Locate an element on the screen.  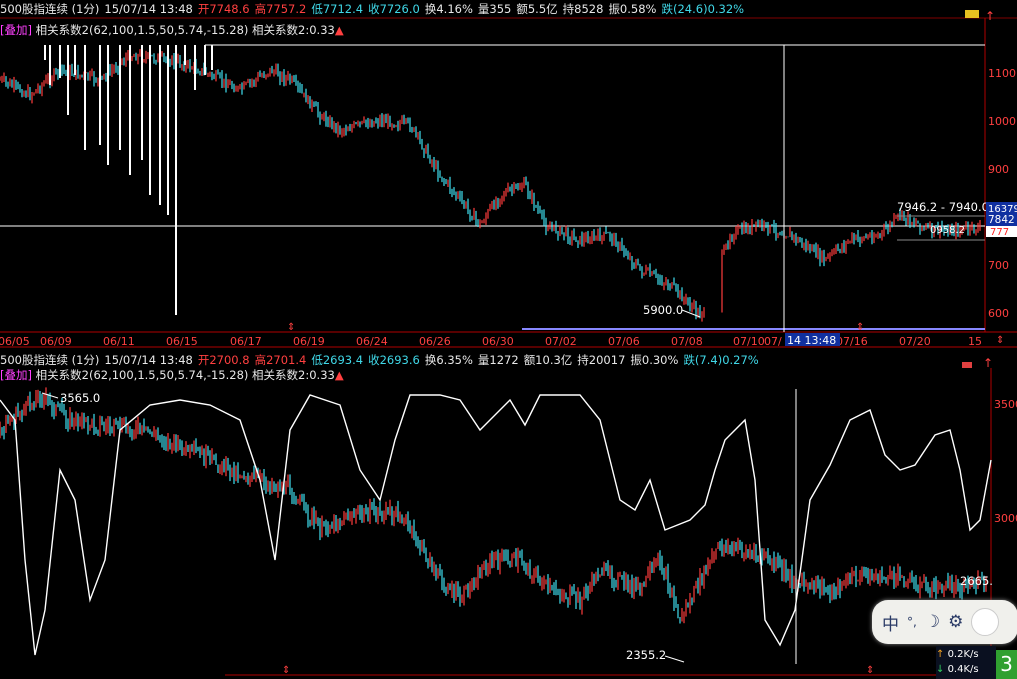
upload-arrow-icon: ↑ is located at coordinates (942, 654).